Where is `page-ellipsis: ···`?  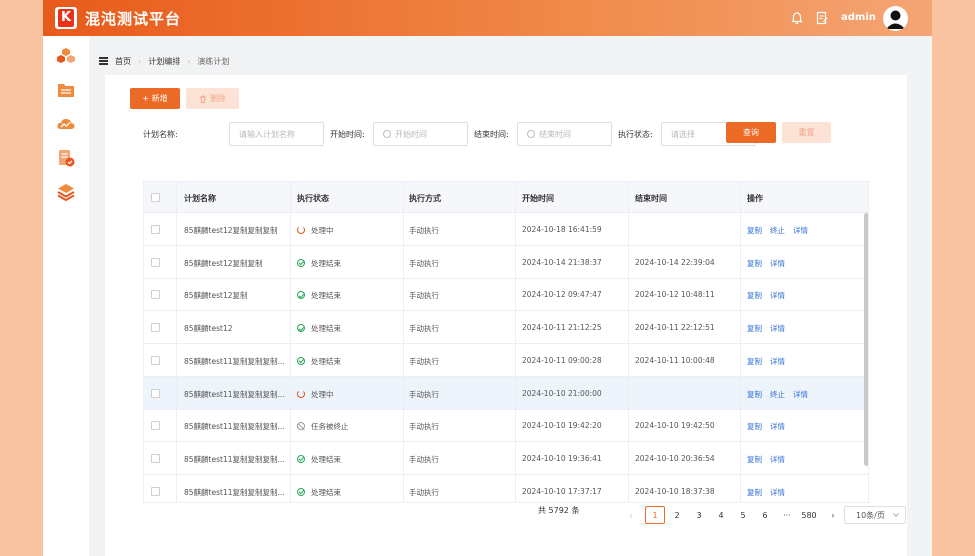 page-ellipsis: ··· is located at coordinates (787, 515).